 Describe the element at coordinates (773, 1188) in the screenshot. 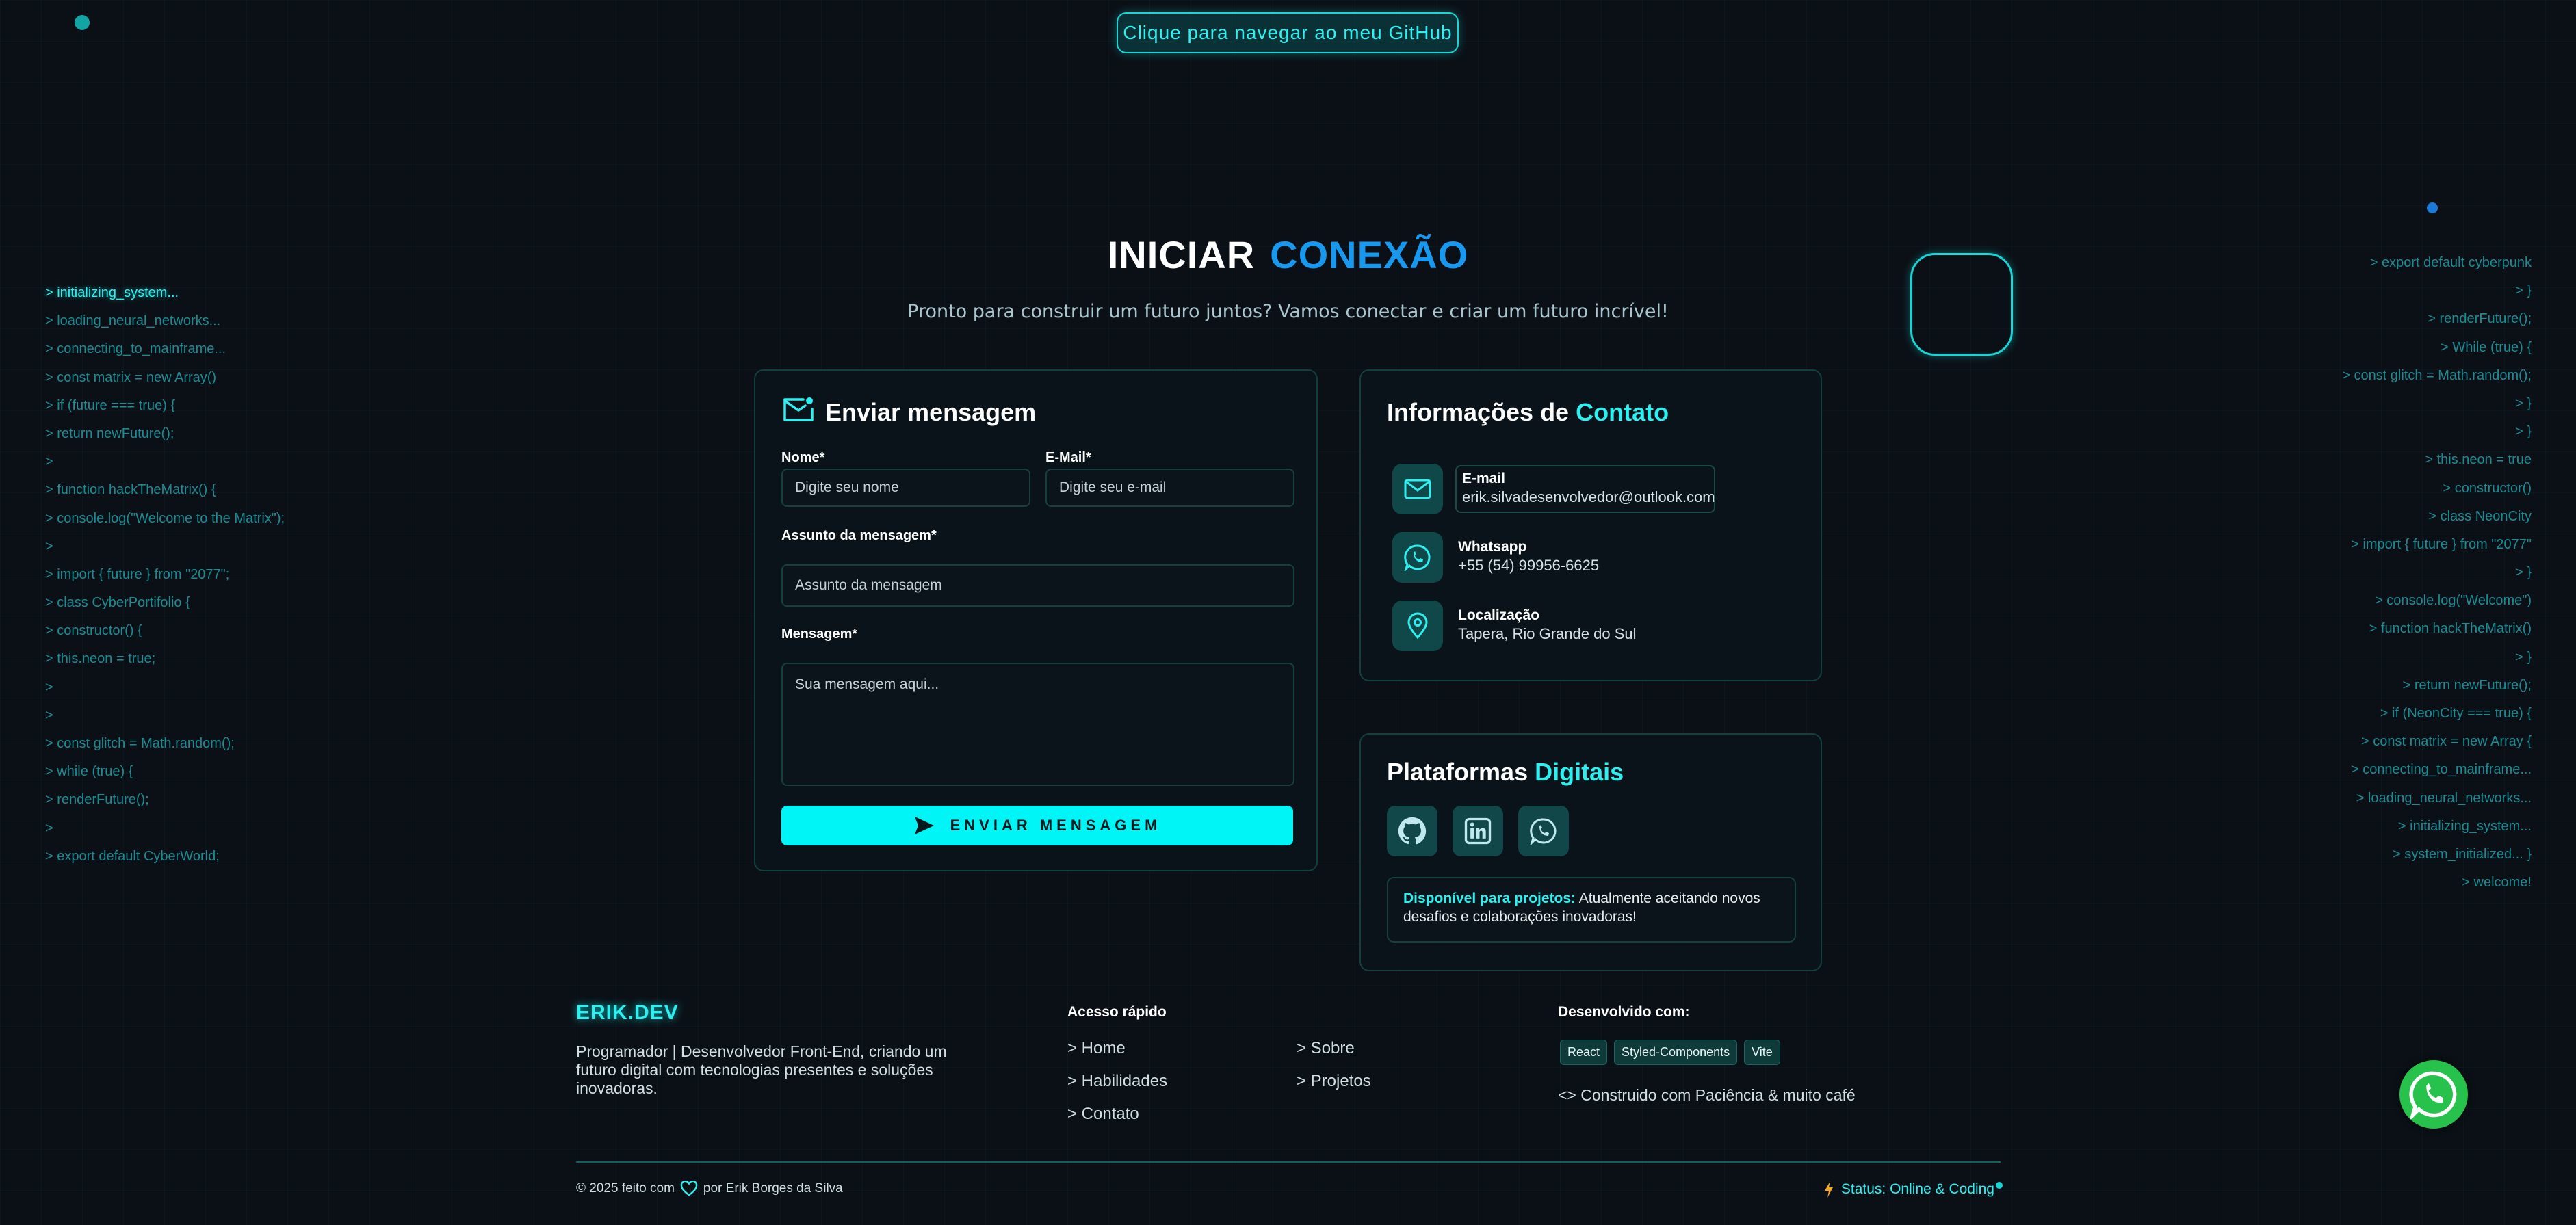

I see `copyright-right: por Erik Borges da Silva` at that location.